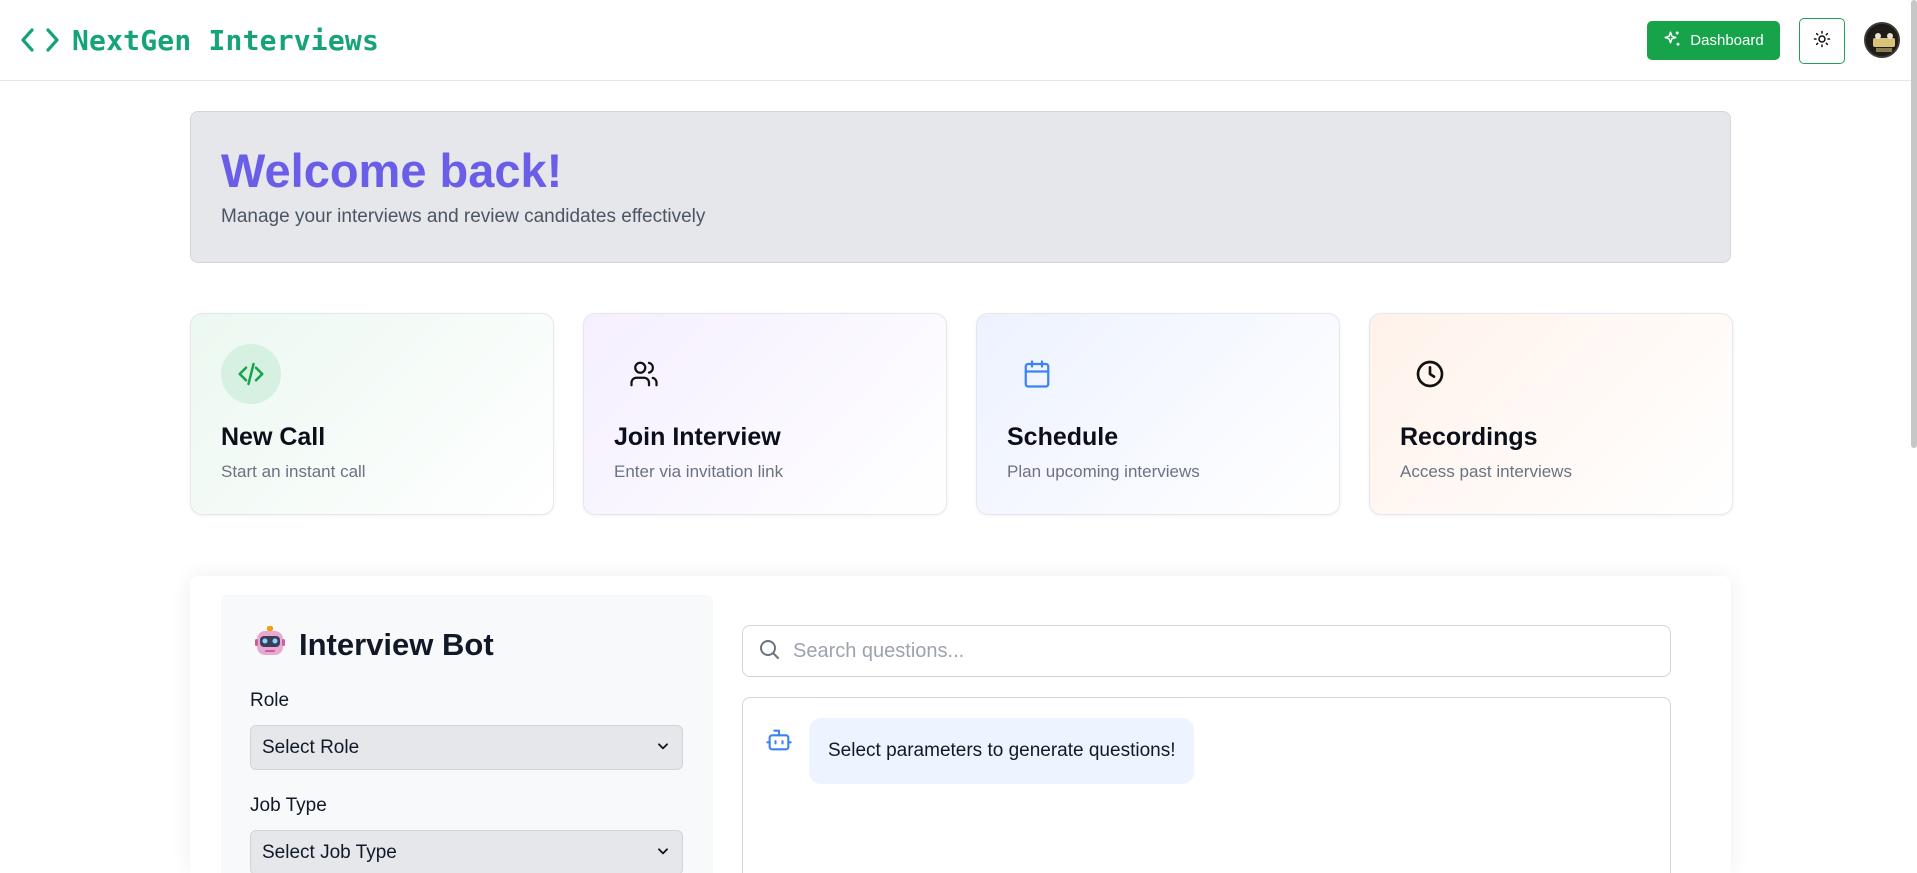  Describe the element at coordinates (288, 805) in the screenshot. I see `job-type-label: Job Type` at that location.